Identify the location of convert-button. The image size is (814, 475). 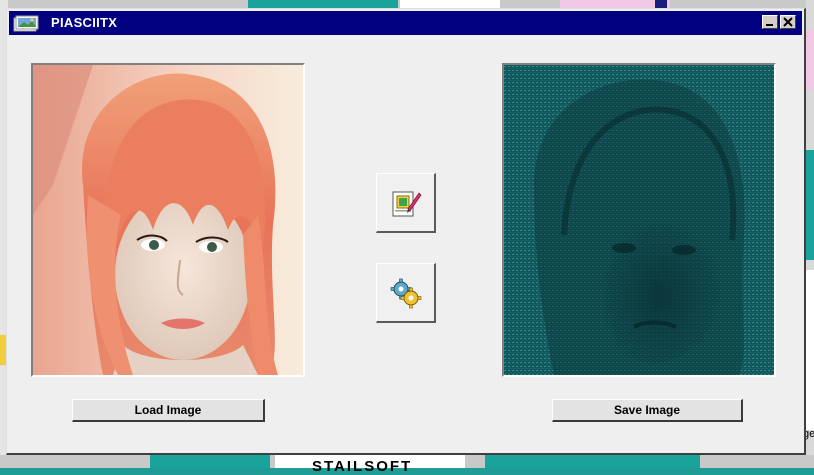
(406, 203).